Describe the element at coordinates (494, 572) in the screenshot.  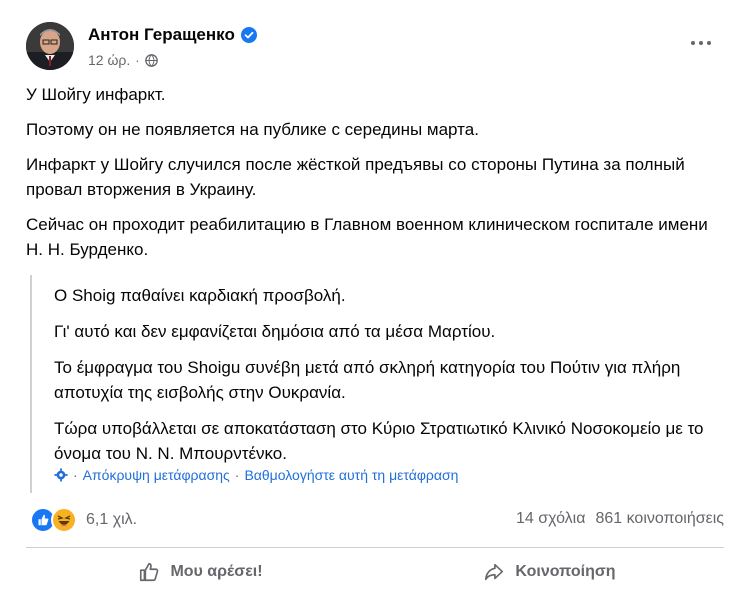
I see `share-arrow-icon` at that location.